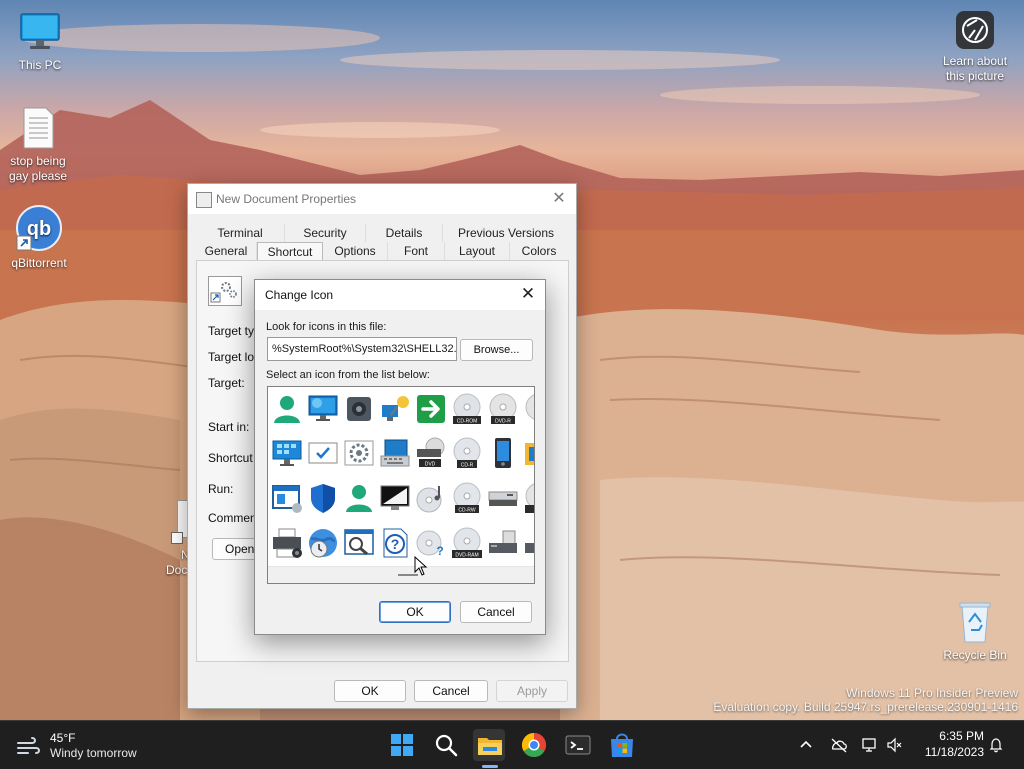  What do you see at coordinates (894, 745) in the screenshot?
I see `volume-muted-icon` at bounding box center [894, 745].